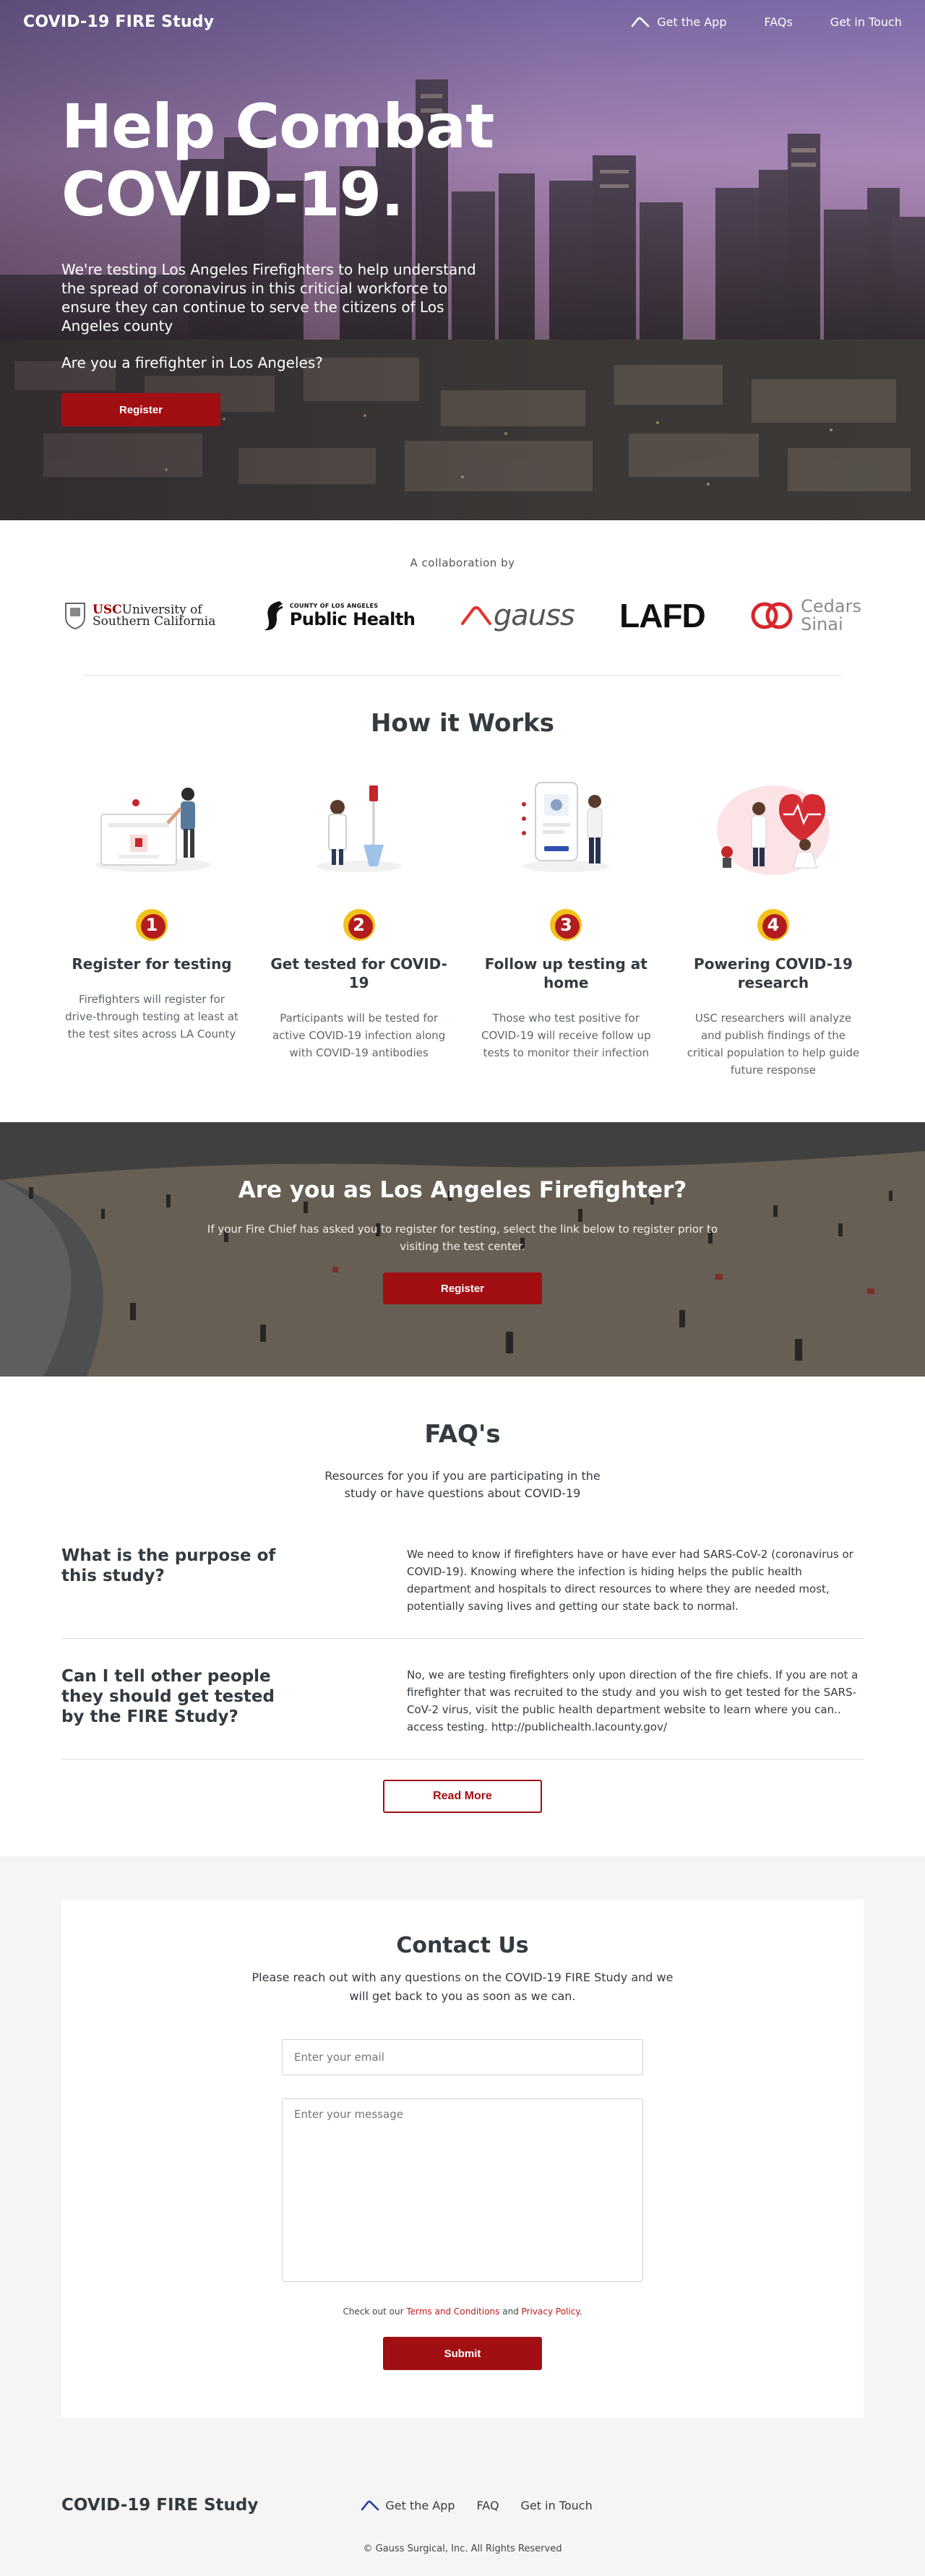  Describe the element at coordinates (273, 616) in the screenshot. I see `public-health-emblem-icon` at that location.